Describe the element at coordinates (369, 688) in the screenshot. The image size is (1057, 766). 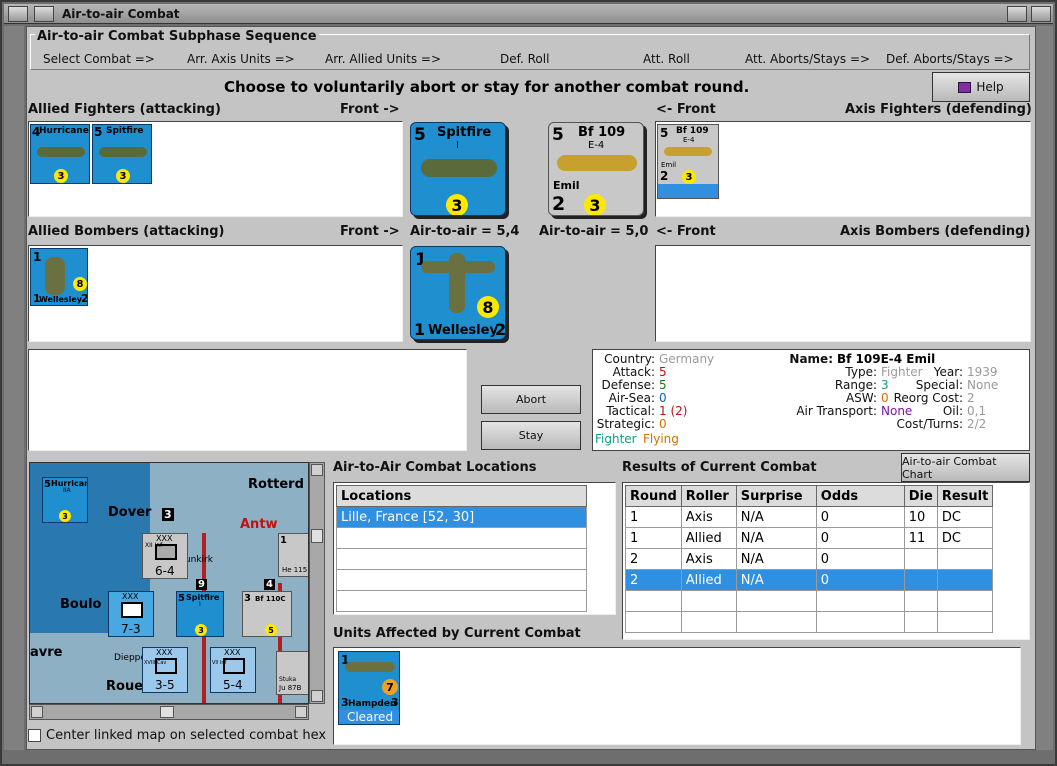
I see `affected-unit-counter: 1 7 3 Hampden 3 Cleared` at that location.